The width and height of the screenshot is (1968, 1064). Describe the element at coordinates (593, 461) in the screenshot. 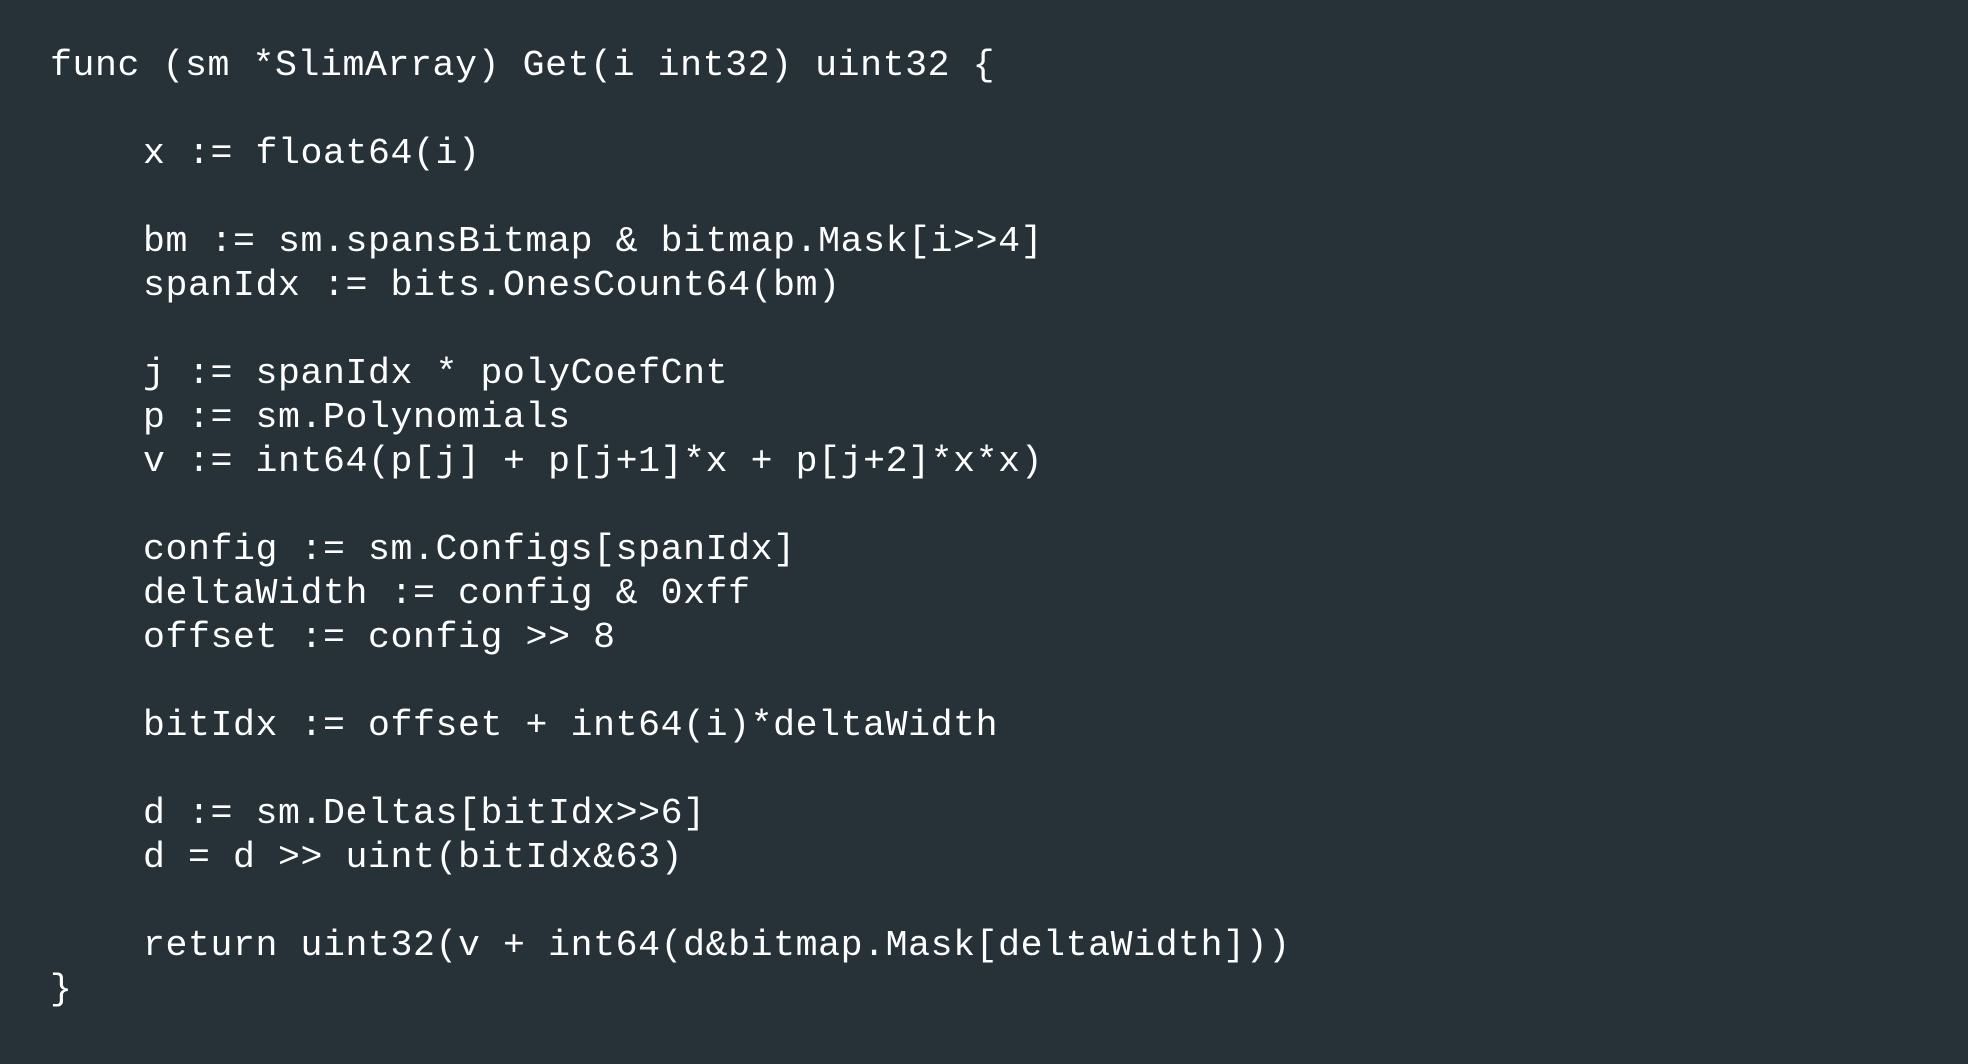

I see `code-line-v-assign: v := int64(p[j] + p[j+1]*x + p[j+2]*x*x)` at that location.